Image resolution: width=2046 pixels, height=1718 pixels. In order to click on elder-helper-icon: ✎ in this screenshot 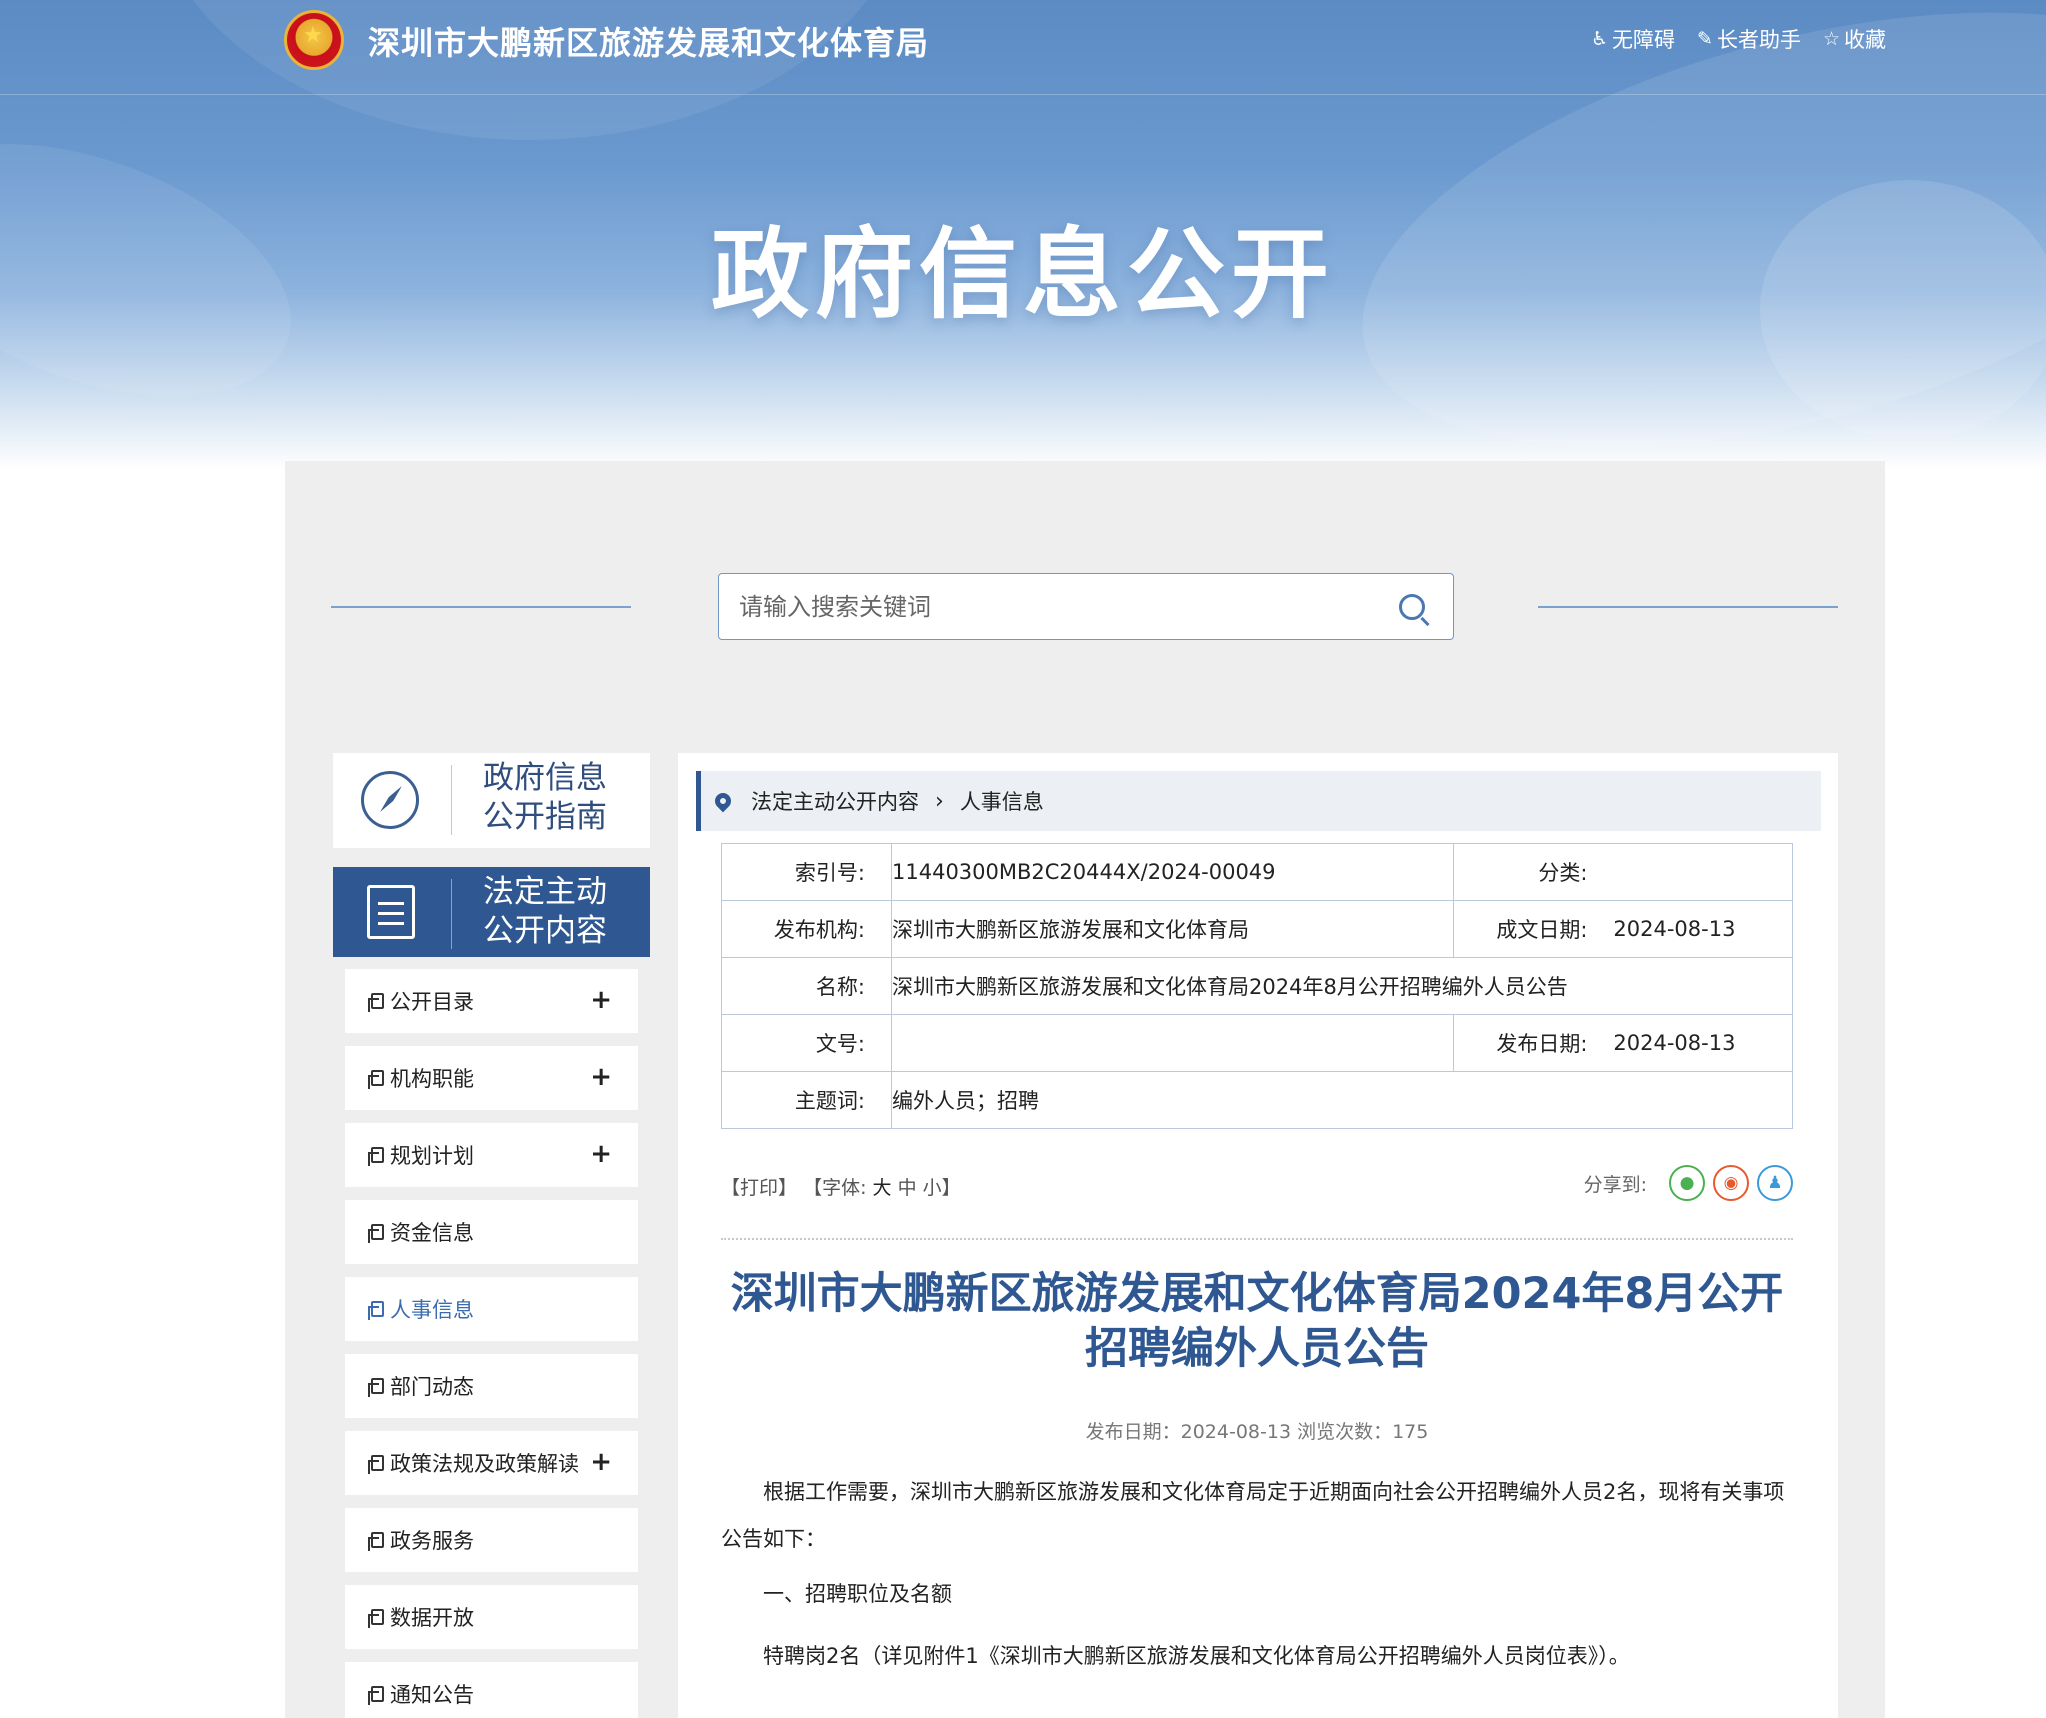, I will do `click(1705, 39)`.